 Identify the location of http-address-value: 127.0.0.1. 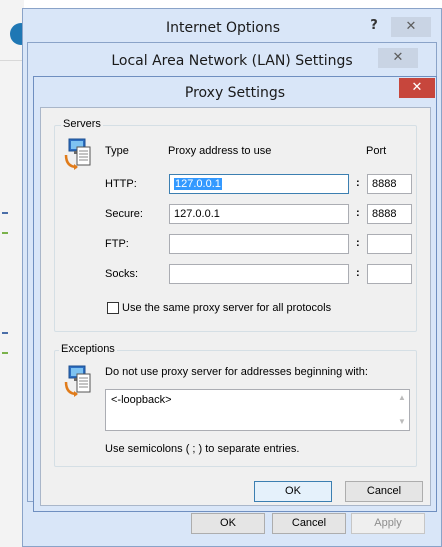
(198, 184).